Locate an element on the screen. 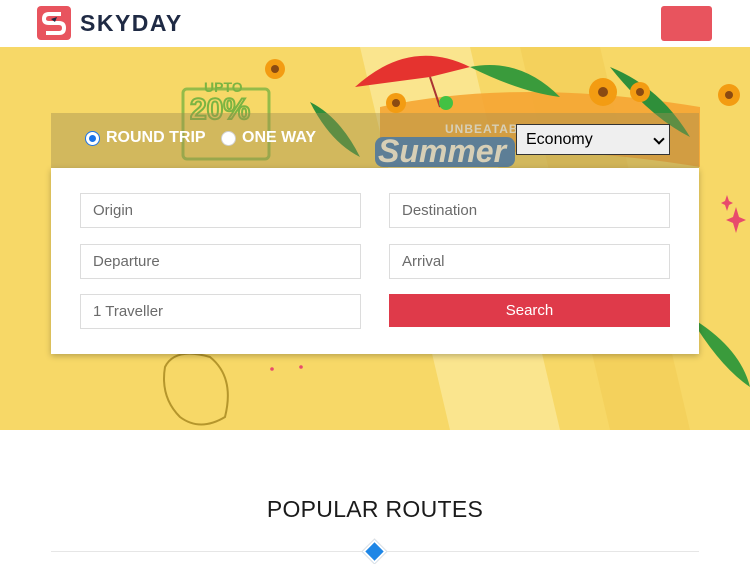  origin-input: Origin is located at coordinates (220, 210).